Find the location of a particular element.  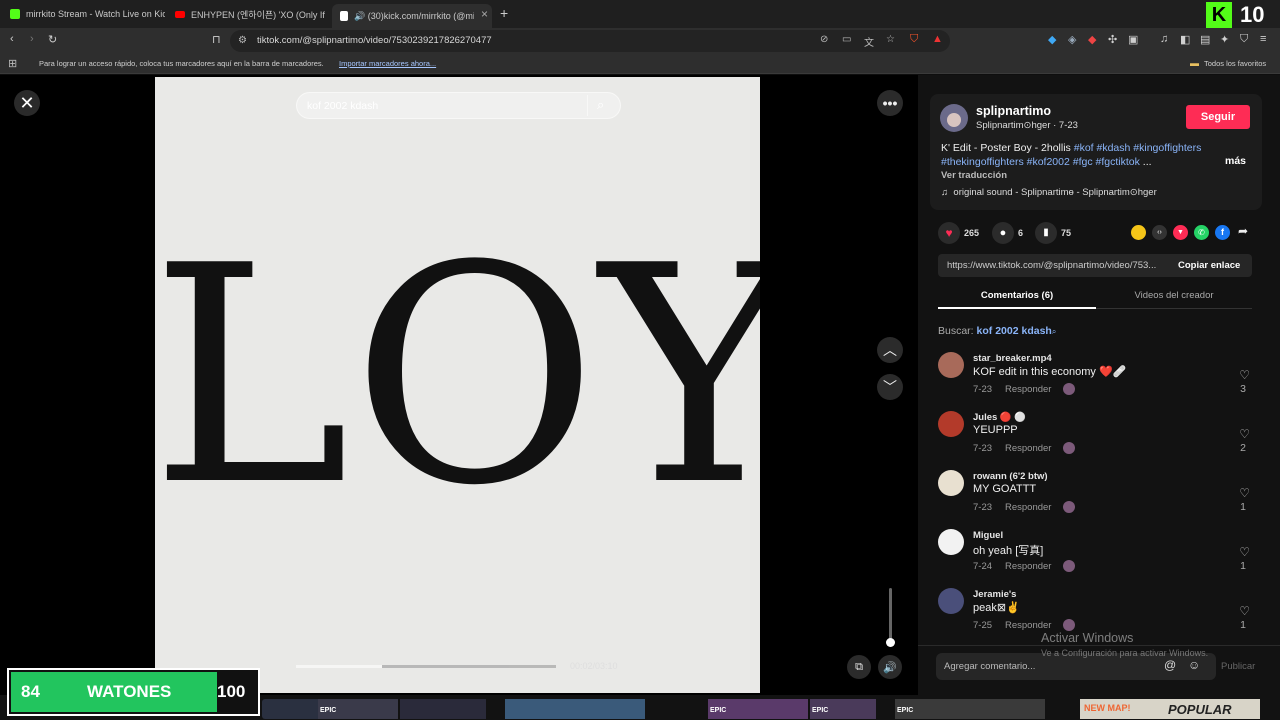

star-icon: ☆ is located at coordinates (890, 39).